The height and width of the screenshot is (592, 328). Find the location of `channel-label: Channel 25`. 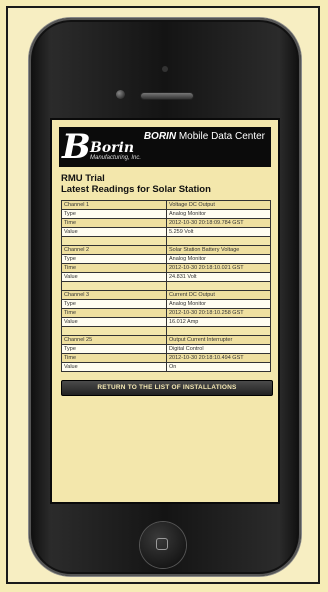

channel-label: Channel 25 is located at coordinates (114, 340).